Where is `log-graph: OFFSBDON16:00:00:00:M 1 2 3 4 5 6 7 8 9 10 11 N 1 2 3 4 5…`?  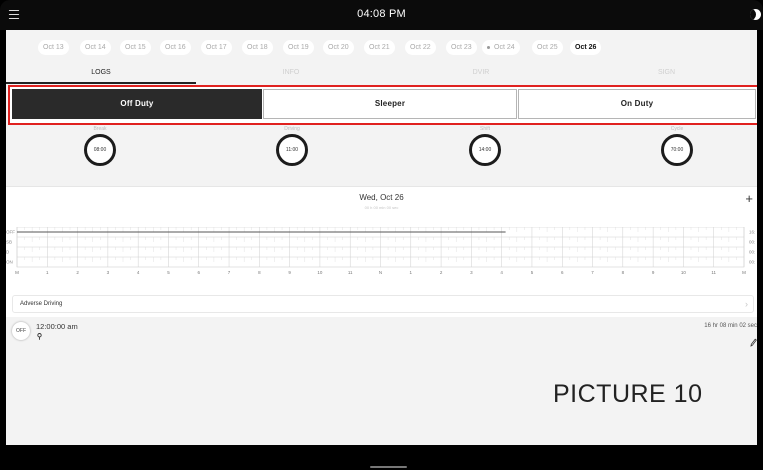
log-graph: OFFSBDON16:00:00:00:M 1 2 3 4 5 6 7 8 9 10 11 N 1 2 3 4 5… is located at coordinates (380, 251).